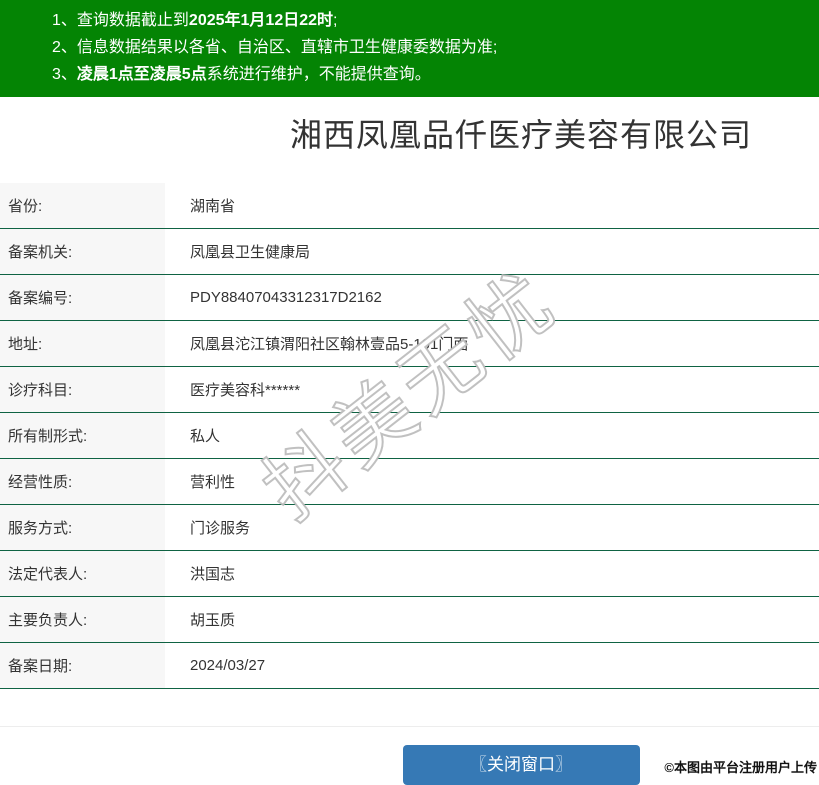  Describe the element at coordinates (250, 252) in the screenshot. I see `row-value: 凤凰县卫生健康局` at that location.